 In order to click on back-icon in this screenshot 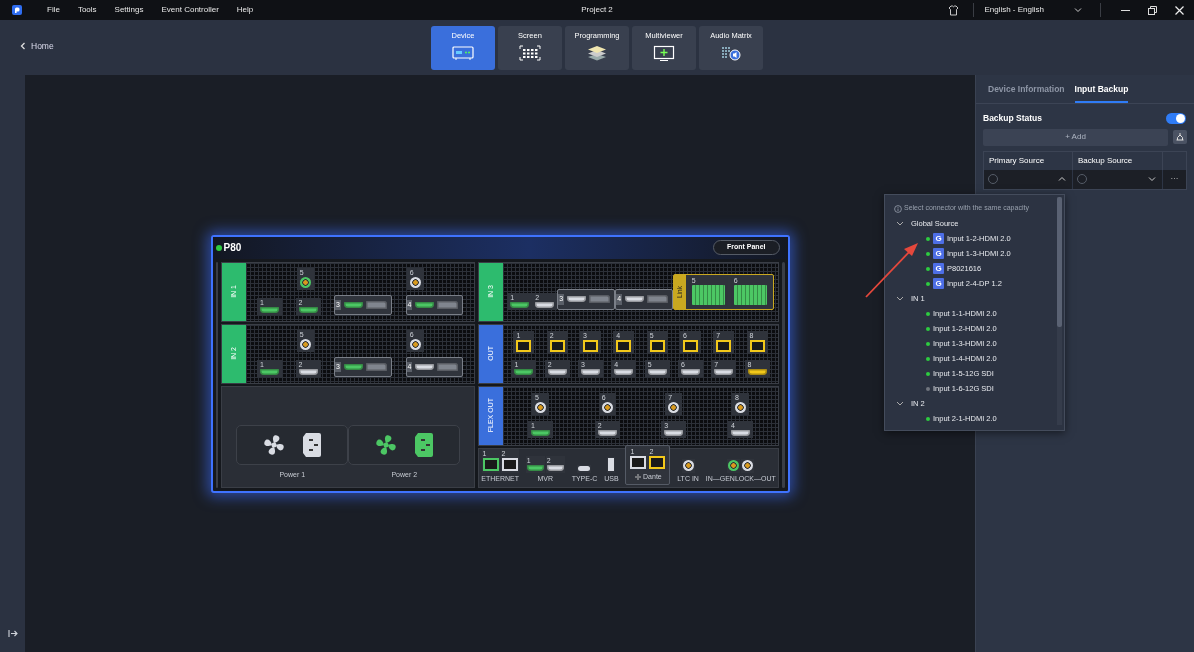, I will do `click(23, 46)`.